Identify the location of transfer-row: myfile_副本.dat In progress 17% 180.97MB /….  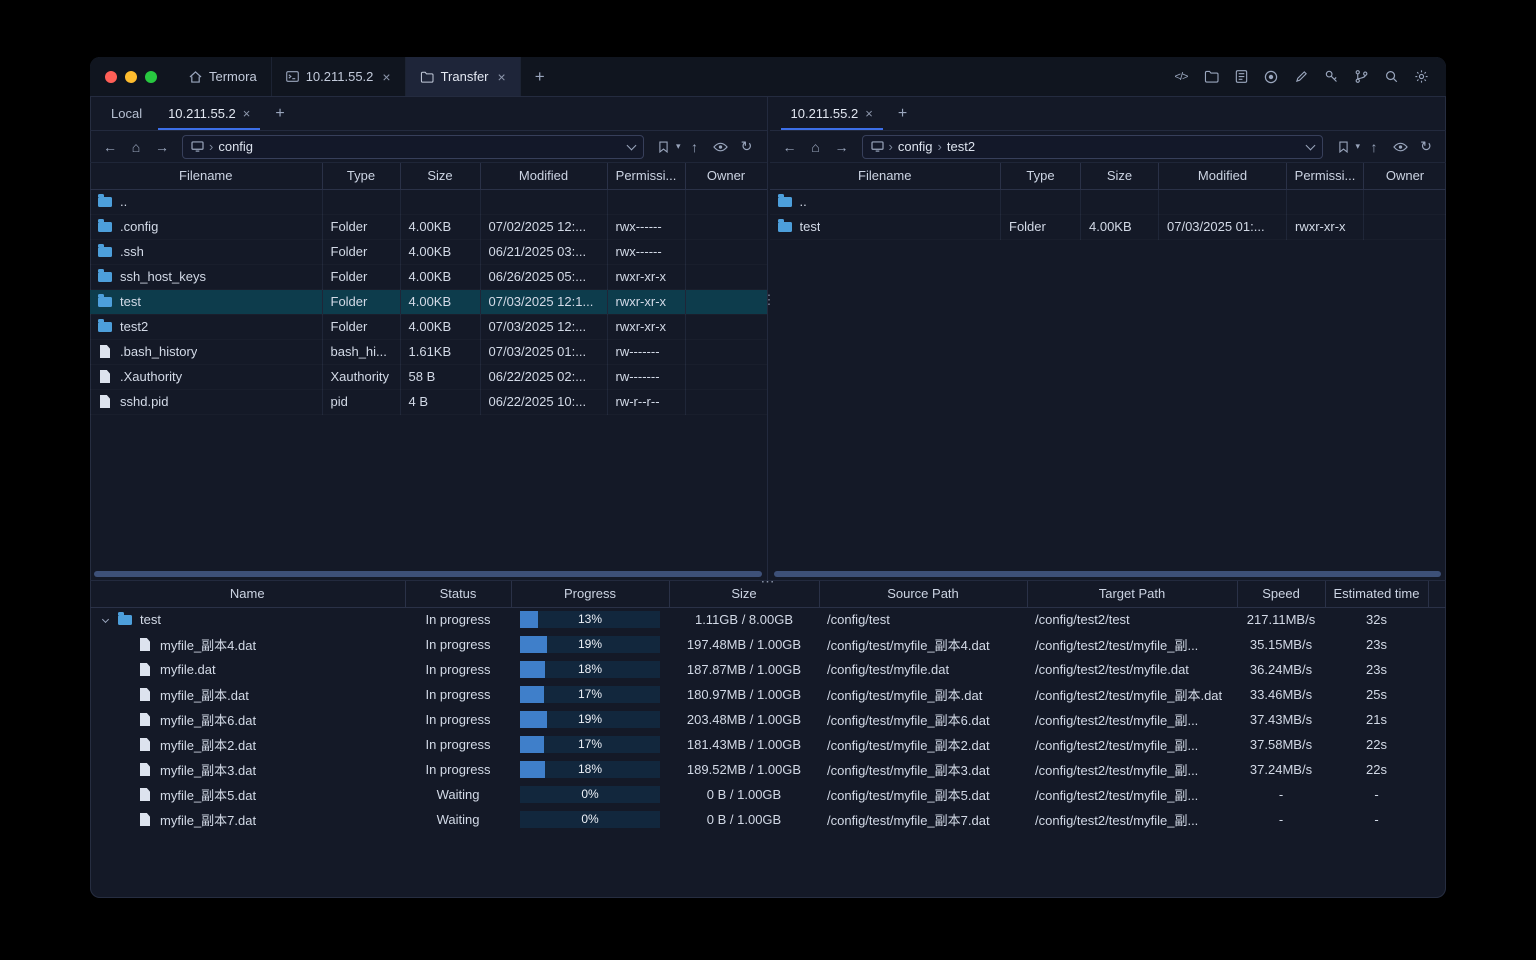
(768, 694).